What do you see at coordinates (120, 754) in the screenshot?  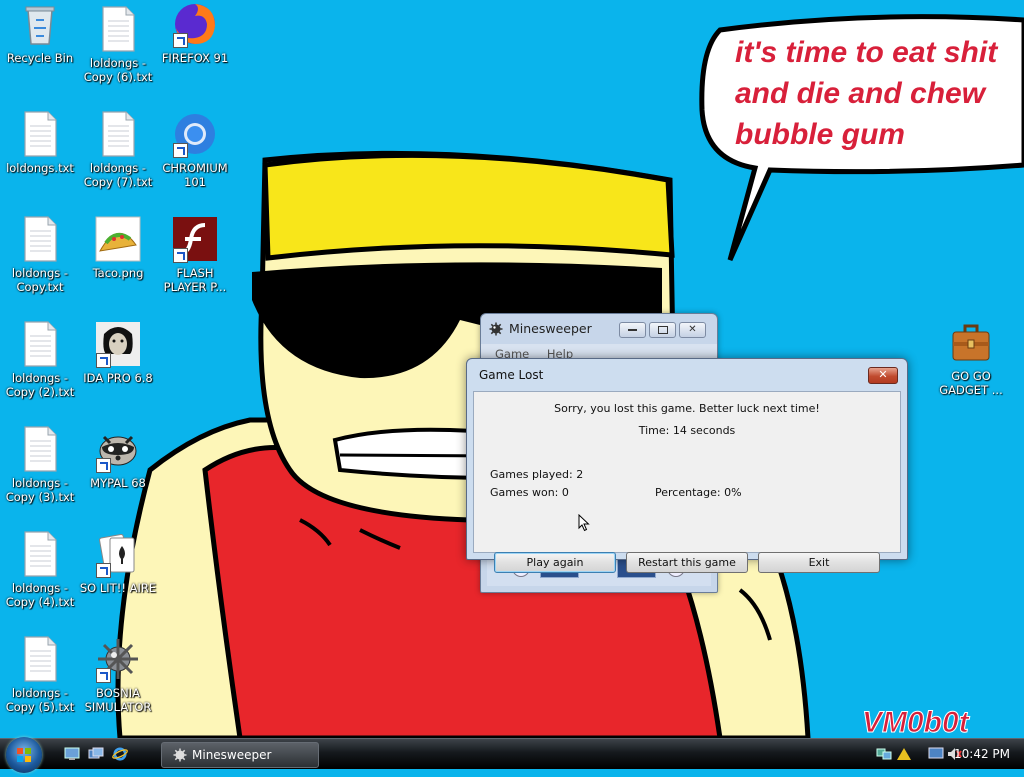 I see `internet-explorer-icon` at bounding box center [120, 754].